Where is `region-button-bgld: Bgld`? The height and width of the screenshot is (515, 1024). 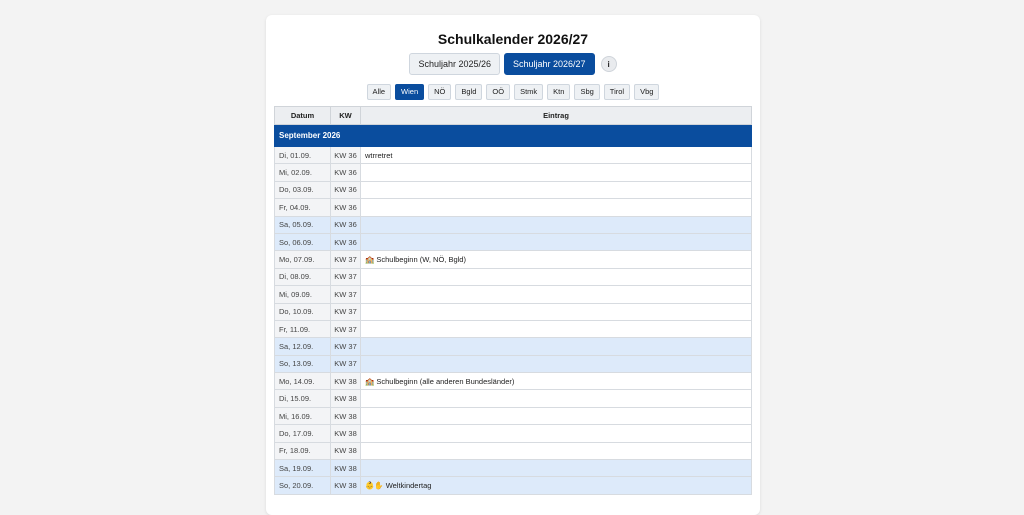
region-button-bgld: Bgld is located at coordinates (469, 92).